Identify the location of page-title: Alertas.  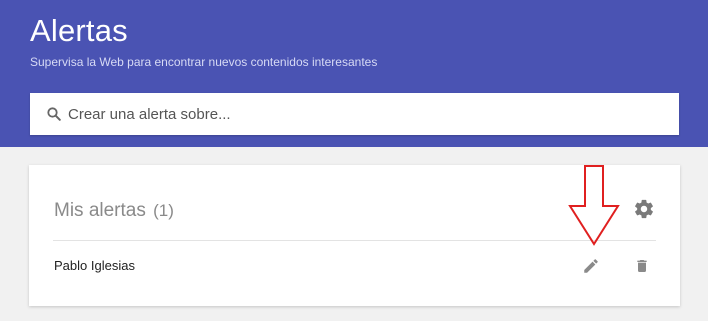
(79, 30).